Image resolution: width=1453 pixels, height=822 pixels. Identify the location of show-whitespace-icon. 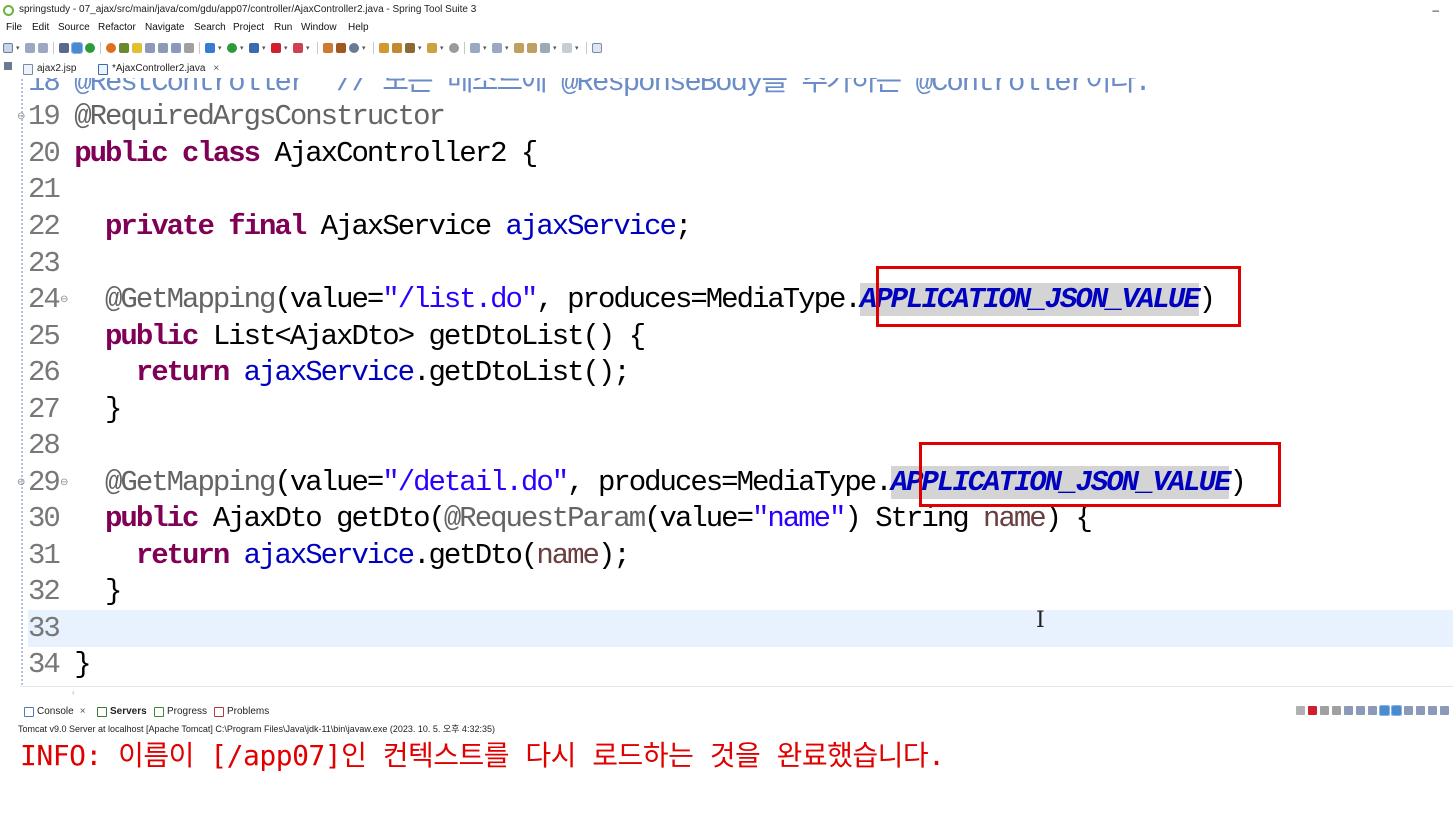
(150, 47).